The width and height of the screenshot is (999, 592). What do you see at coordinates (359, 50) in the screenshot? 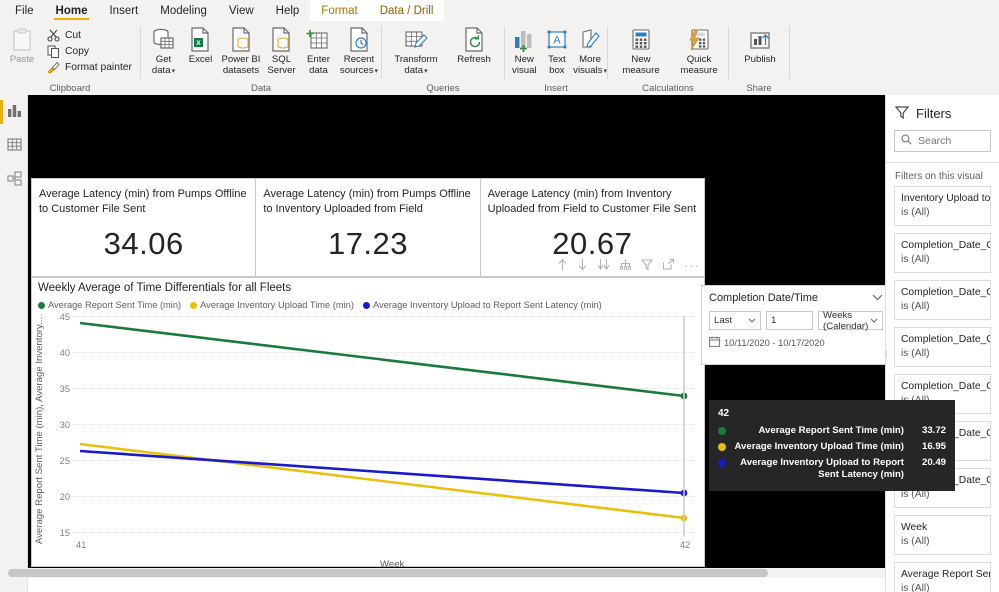
I see `recent-sources-button: Recent sources▾` at bounding box center [359, 50].